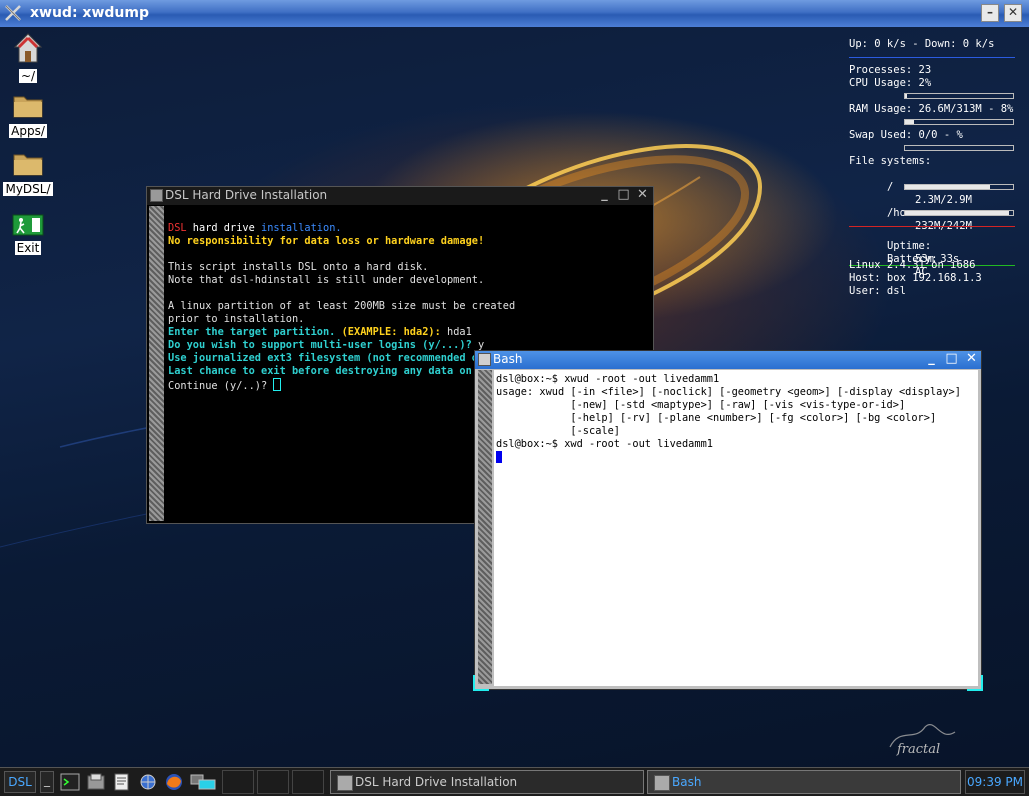 This screenshot has width=1029, height=796. Describe the element at coordinates (508, 359) in the screenshot. I see `bash-window-title: Bash` at that location.